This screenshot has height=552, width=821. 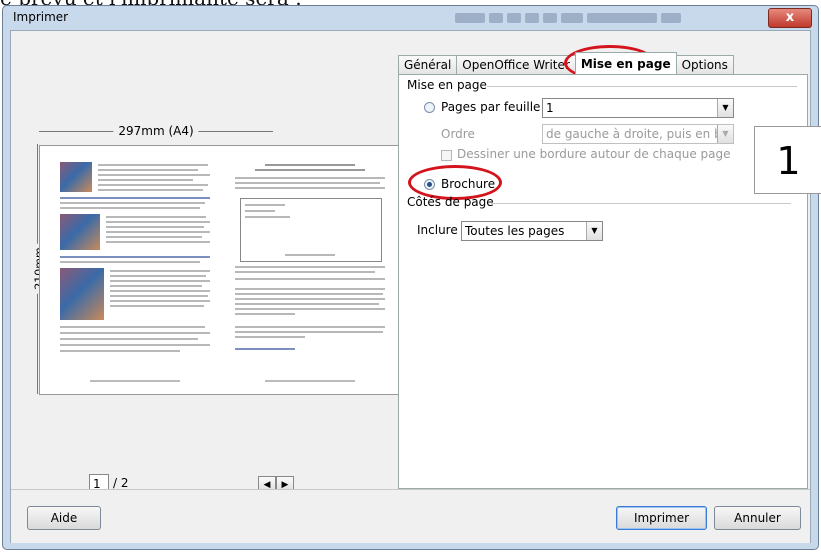 What do you see at coordinates (428, 64) in the screenshot?
I see `tab-general: Général` at bounding box center [428, 64].